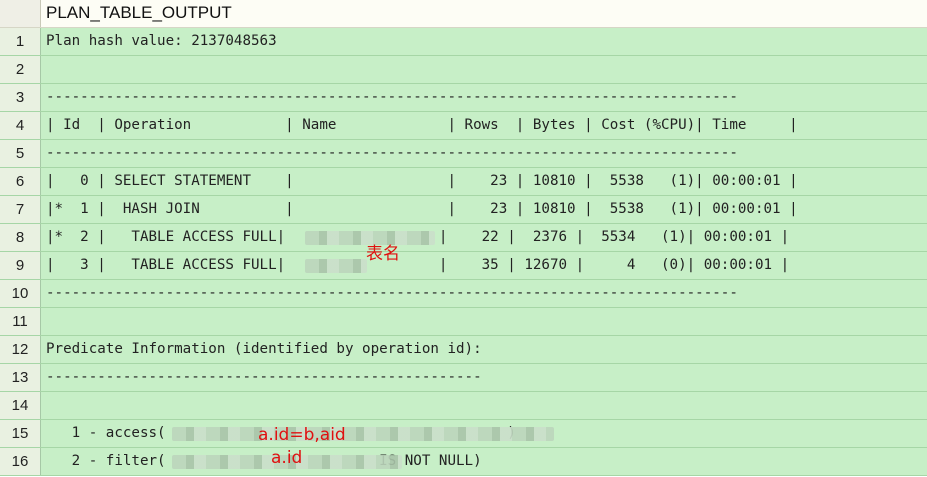  I want to click on table-row: 1 Plan hash value: 2137048563, so click(463, 42).